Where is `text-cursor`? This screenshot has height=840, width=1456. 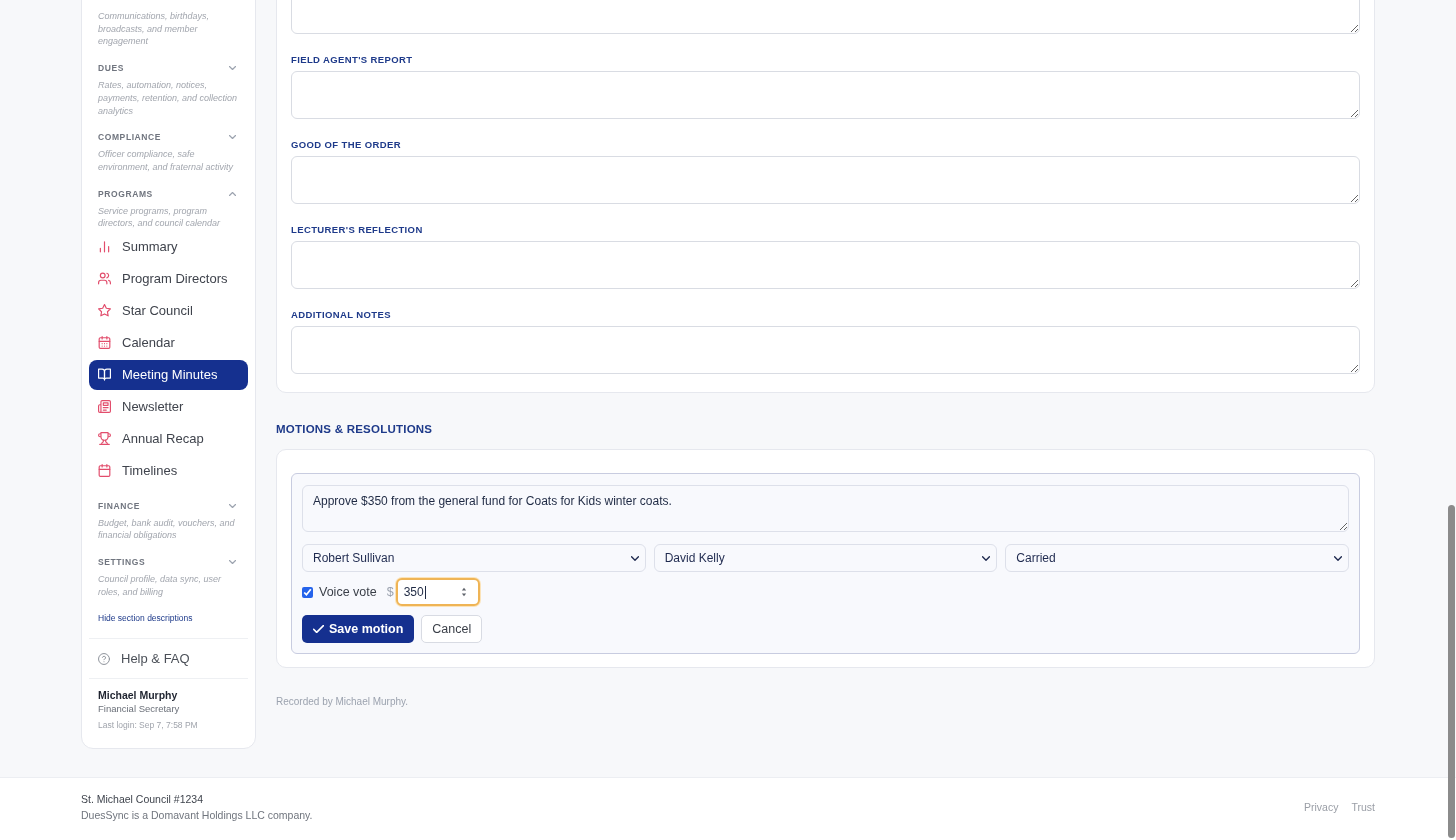
text-cursor is located at coordinates (425, 592).